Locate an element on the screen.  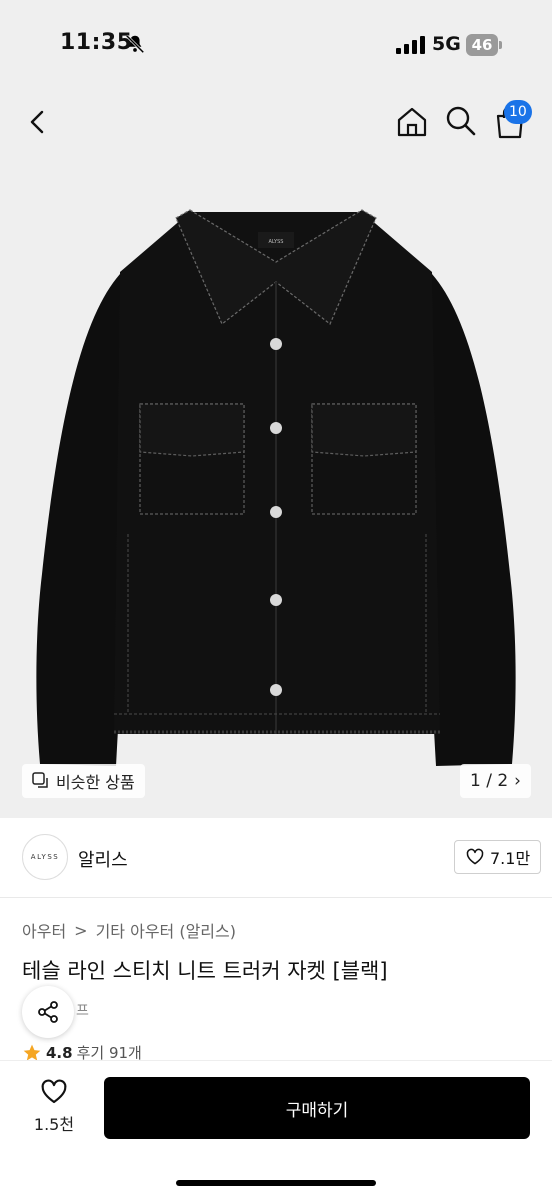
status-bar: 11:35 5G 46 is located at coordinates (276, 45).